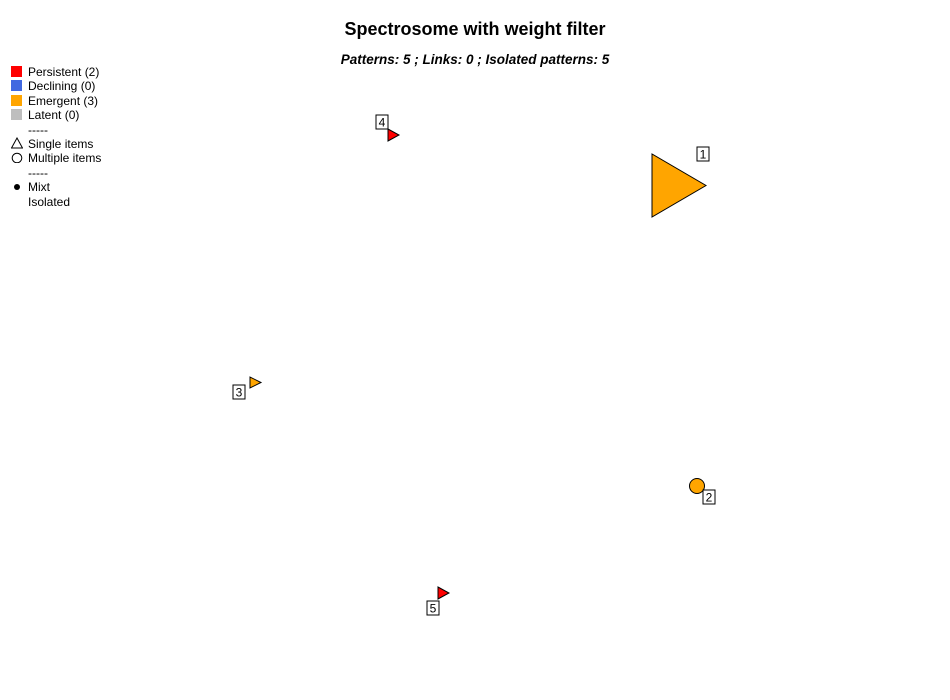 This screenshot has width=950, height=700. I want to click on node-4: 4, so click(388, 128).